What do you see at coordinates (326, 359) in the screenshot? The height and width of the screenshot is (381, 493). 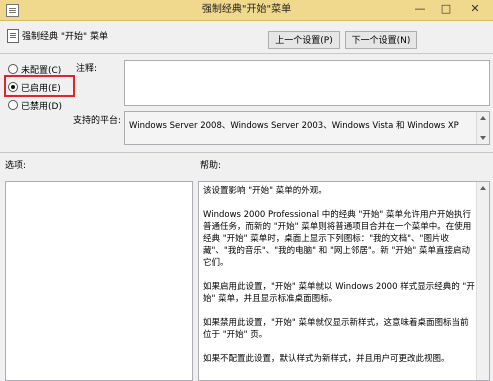 I see `help-paragraph: 如果不配置此设置，默认样式为新样式，并且用户可更改此视图。` at bounding box center [326, 359].